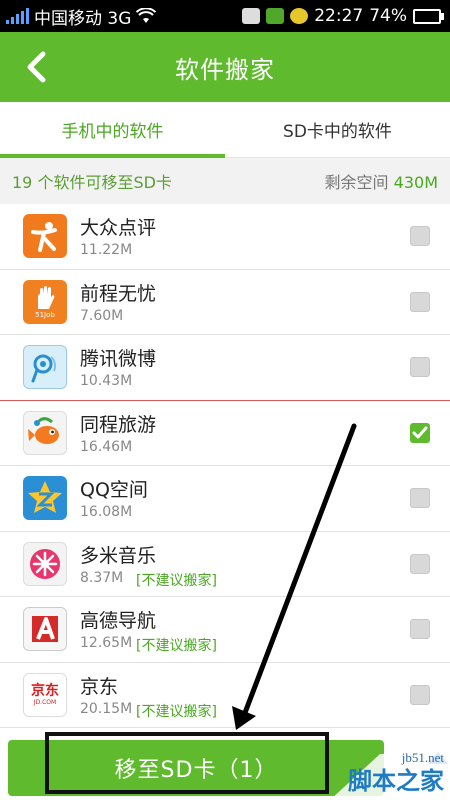 The width and height of the screenshot is (450, 800). What do you see at coordinates (118, 359) in the screenshot?
I see `app-name: 腾讯微博` at bounding box center [118, 359].